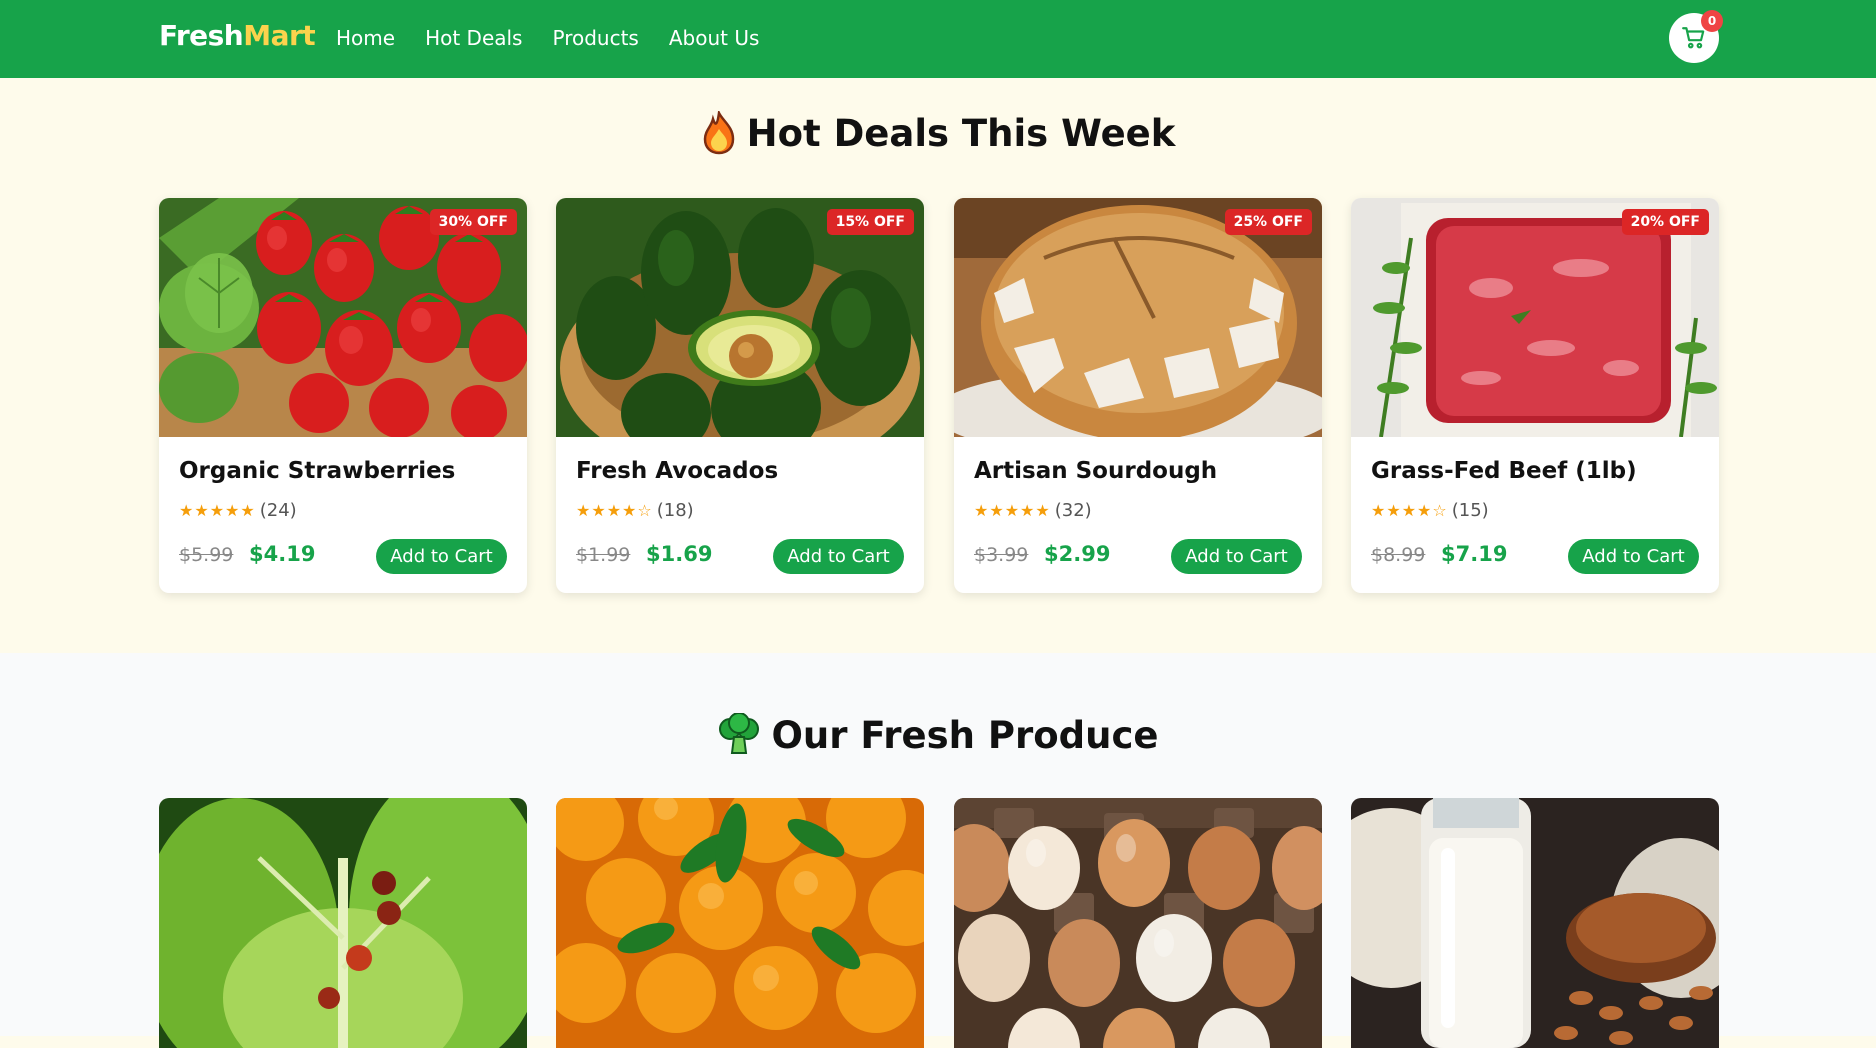  I want to click on fire-icon, so click(718, 133).